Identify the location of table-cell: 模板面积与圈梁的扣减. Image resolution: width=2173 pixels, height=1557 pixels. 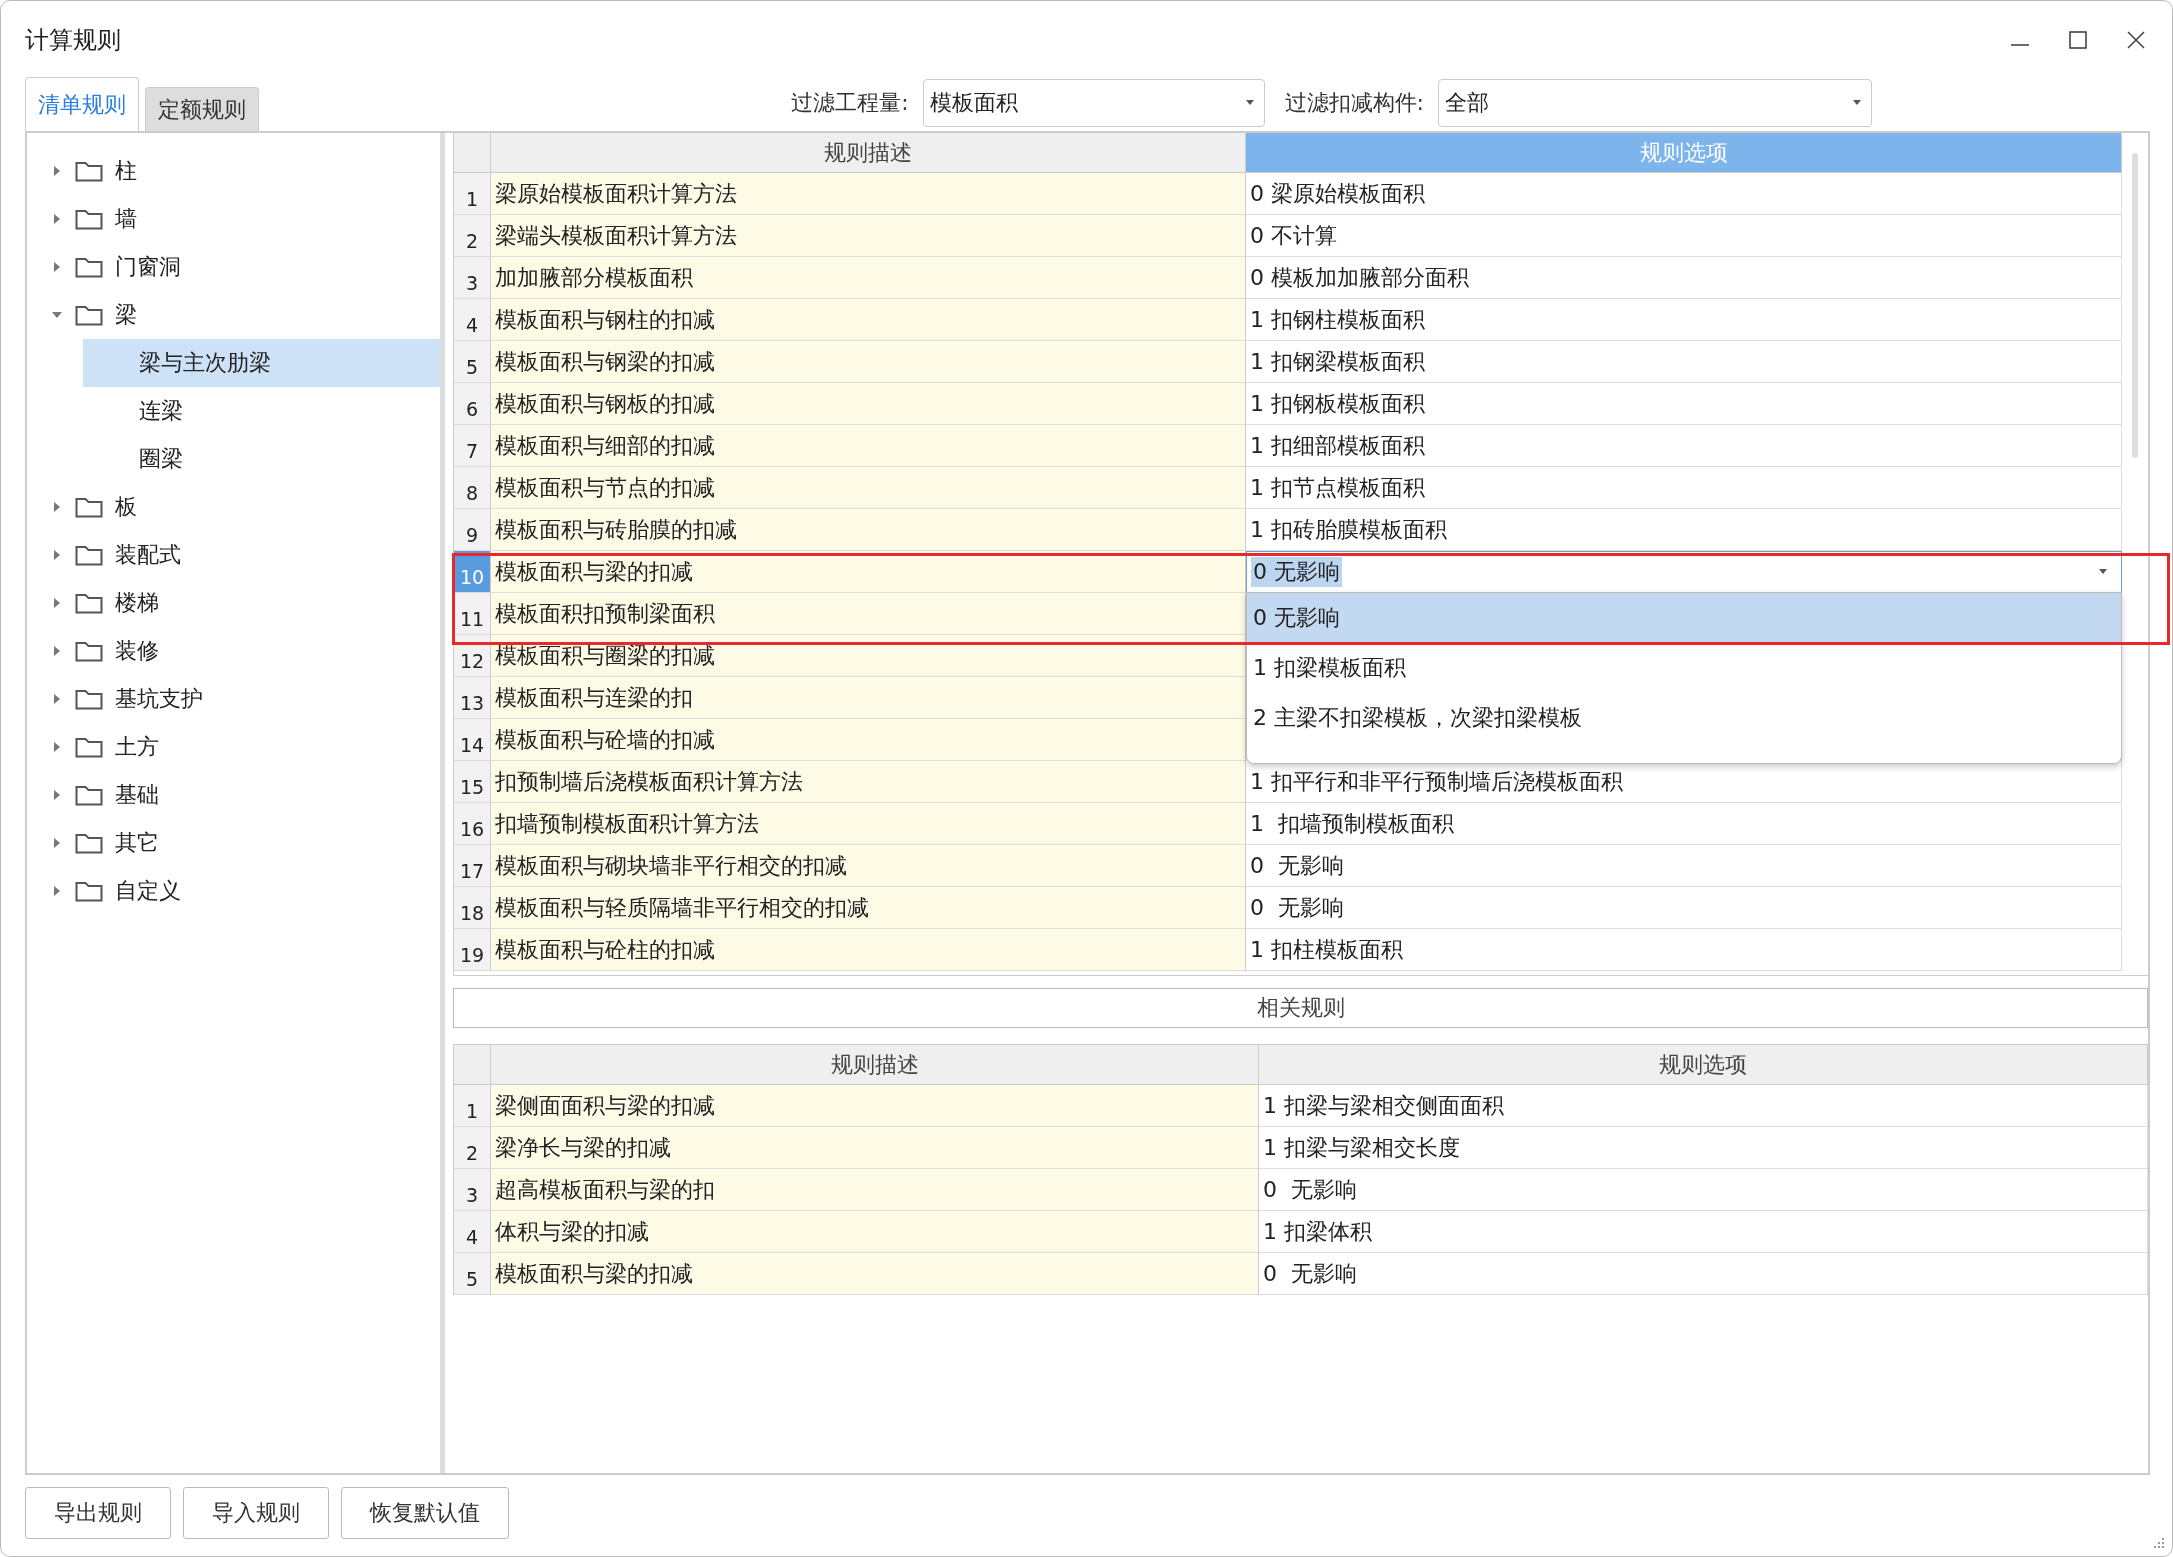
(868, 656).